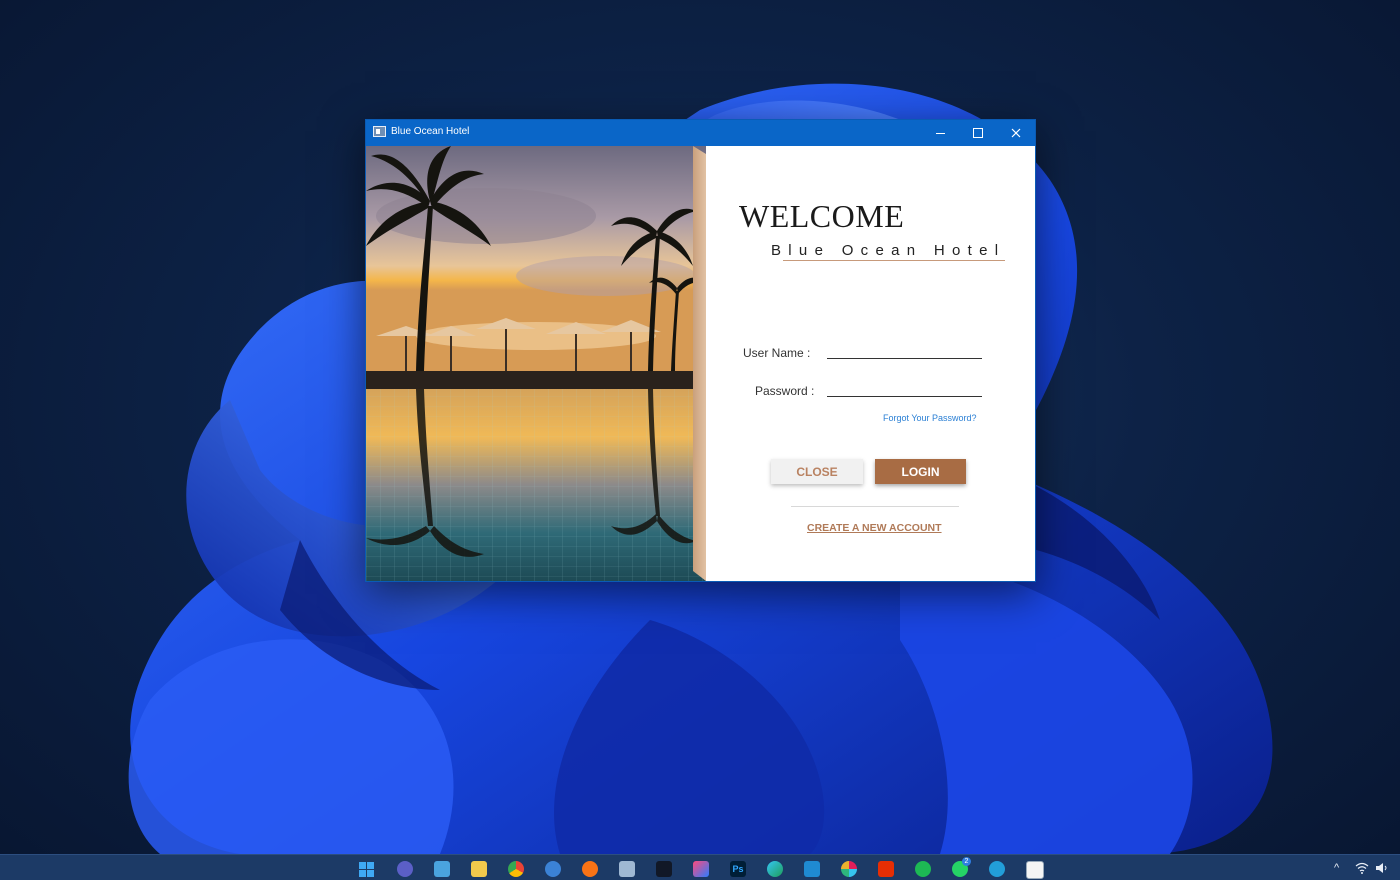 The width and height of the screenshot is (1400, 880). What do you see at coordinates (479, 869) in the screenshot?
I see `file-explorer-icon` at bounding box center [479, 869].